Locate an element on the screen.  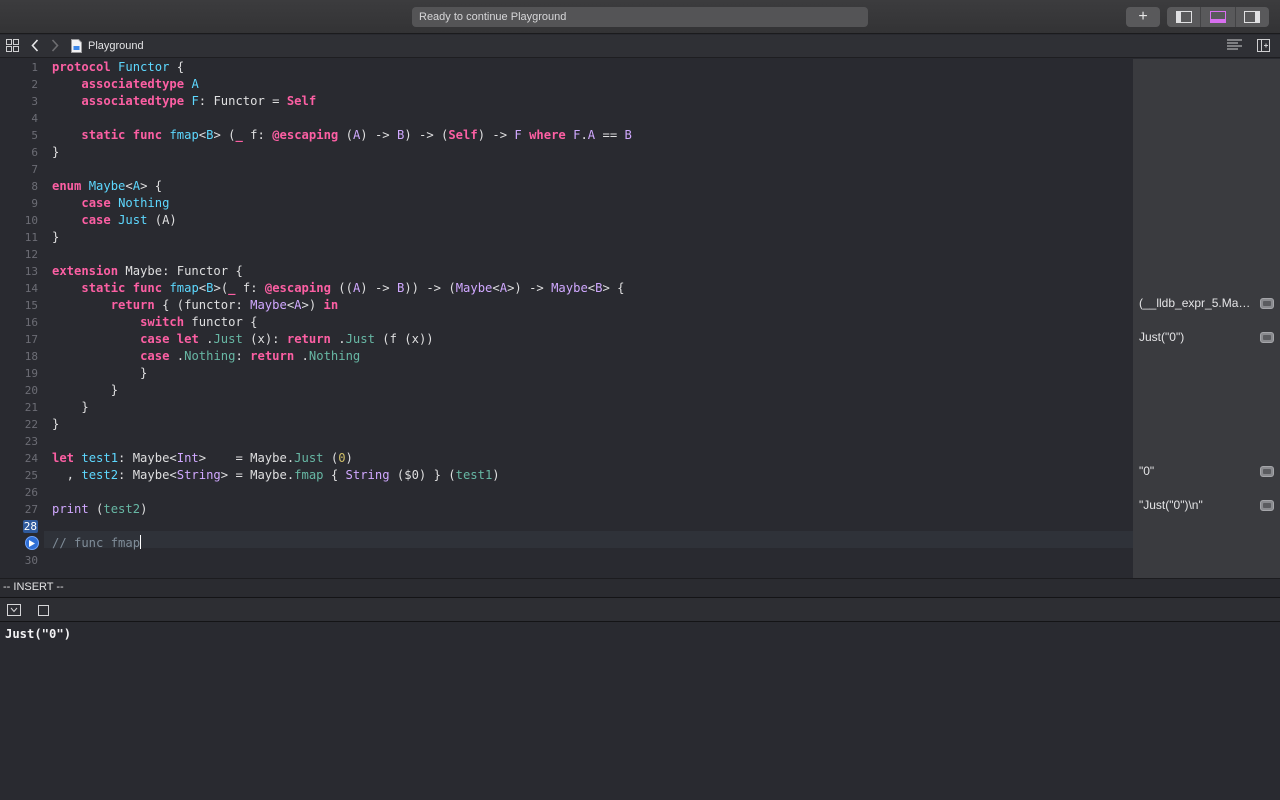
result-line-17: Just("0") is located at coordinates (1206, 337).